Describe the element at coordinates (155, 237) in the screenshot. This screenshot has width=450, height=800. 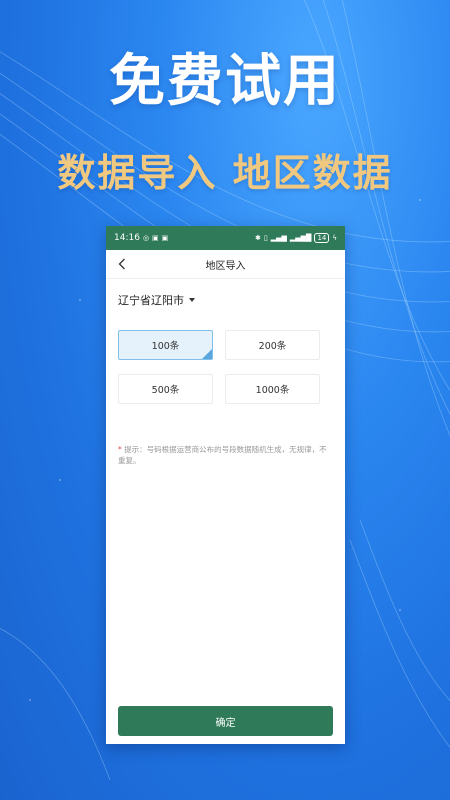
I see `app-icon: ▣` at that location.